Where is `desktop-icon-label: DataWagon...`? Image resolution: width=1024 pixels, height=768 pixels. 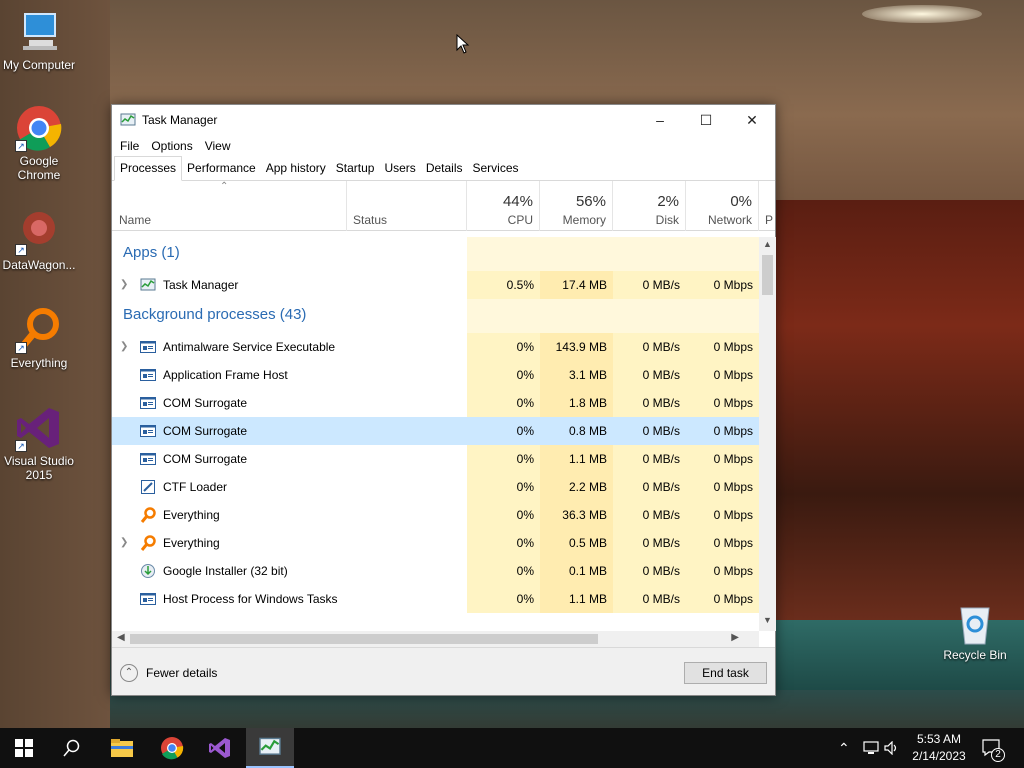 desktop-icon-label: DataWagon... is located at coordinates (39, 265).